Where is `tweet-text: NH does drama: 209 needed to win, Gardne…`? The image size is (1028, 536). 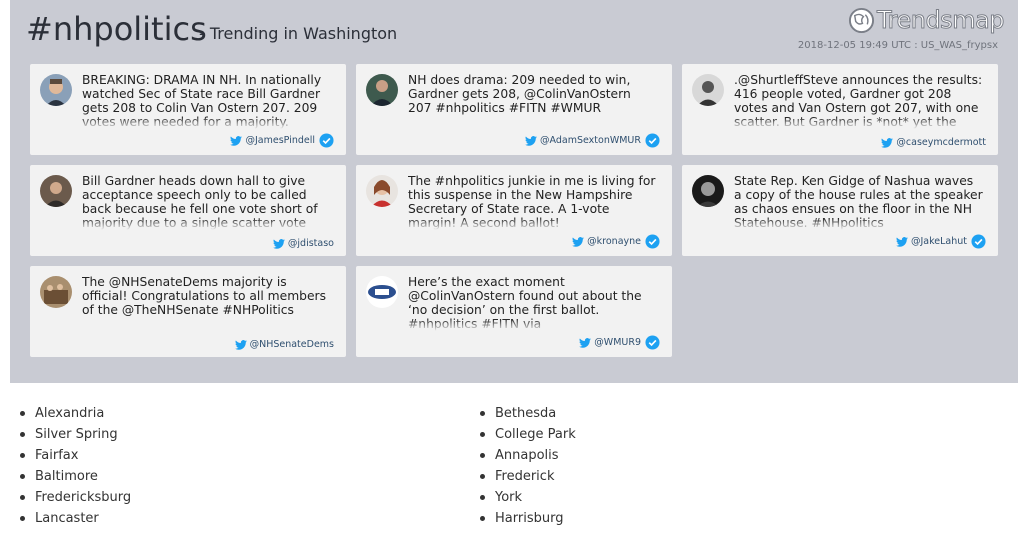
tweet-text: NH does drama: 209 needed to win, Gardne… is located at coordinates (533, 101).